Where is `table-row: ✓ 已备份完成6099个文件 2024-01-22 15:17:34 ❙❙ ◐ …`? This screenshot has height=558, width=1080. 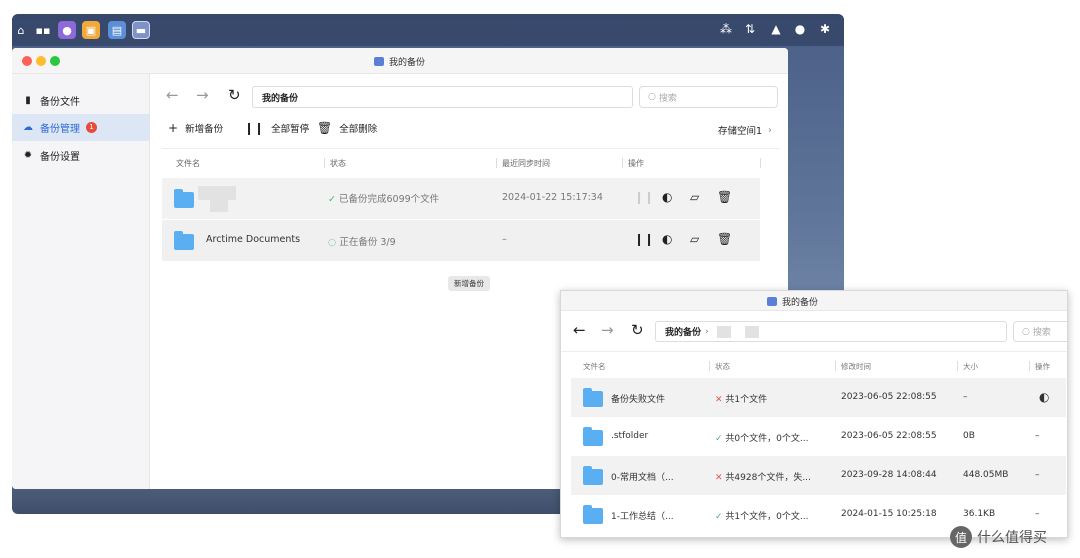 table-row: ✓ 已备份完成6099个文件 2024-01-22 15:17:34 ❙❙ ◐ … is located at coordinates (461, 198).